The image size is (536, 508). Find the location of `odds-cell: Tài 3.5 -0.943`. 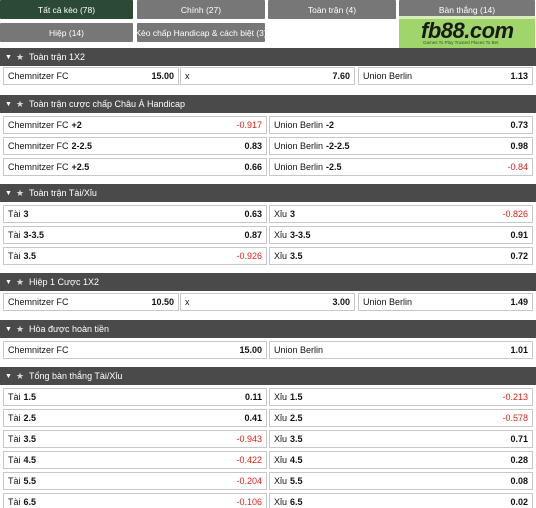

odds-cell: Tài 3.5 -0.943 is located at coordinates (135, 439).